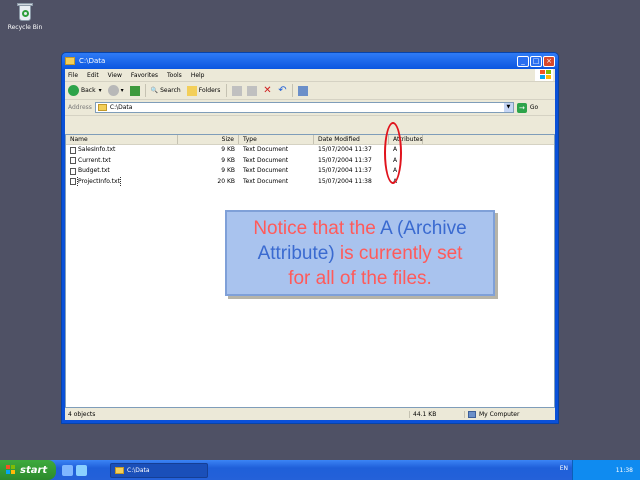  What do you see at coordinates (252, 90) in the screenshot?
I see `copy-to-icon` at bounding box center [252, 90].